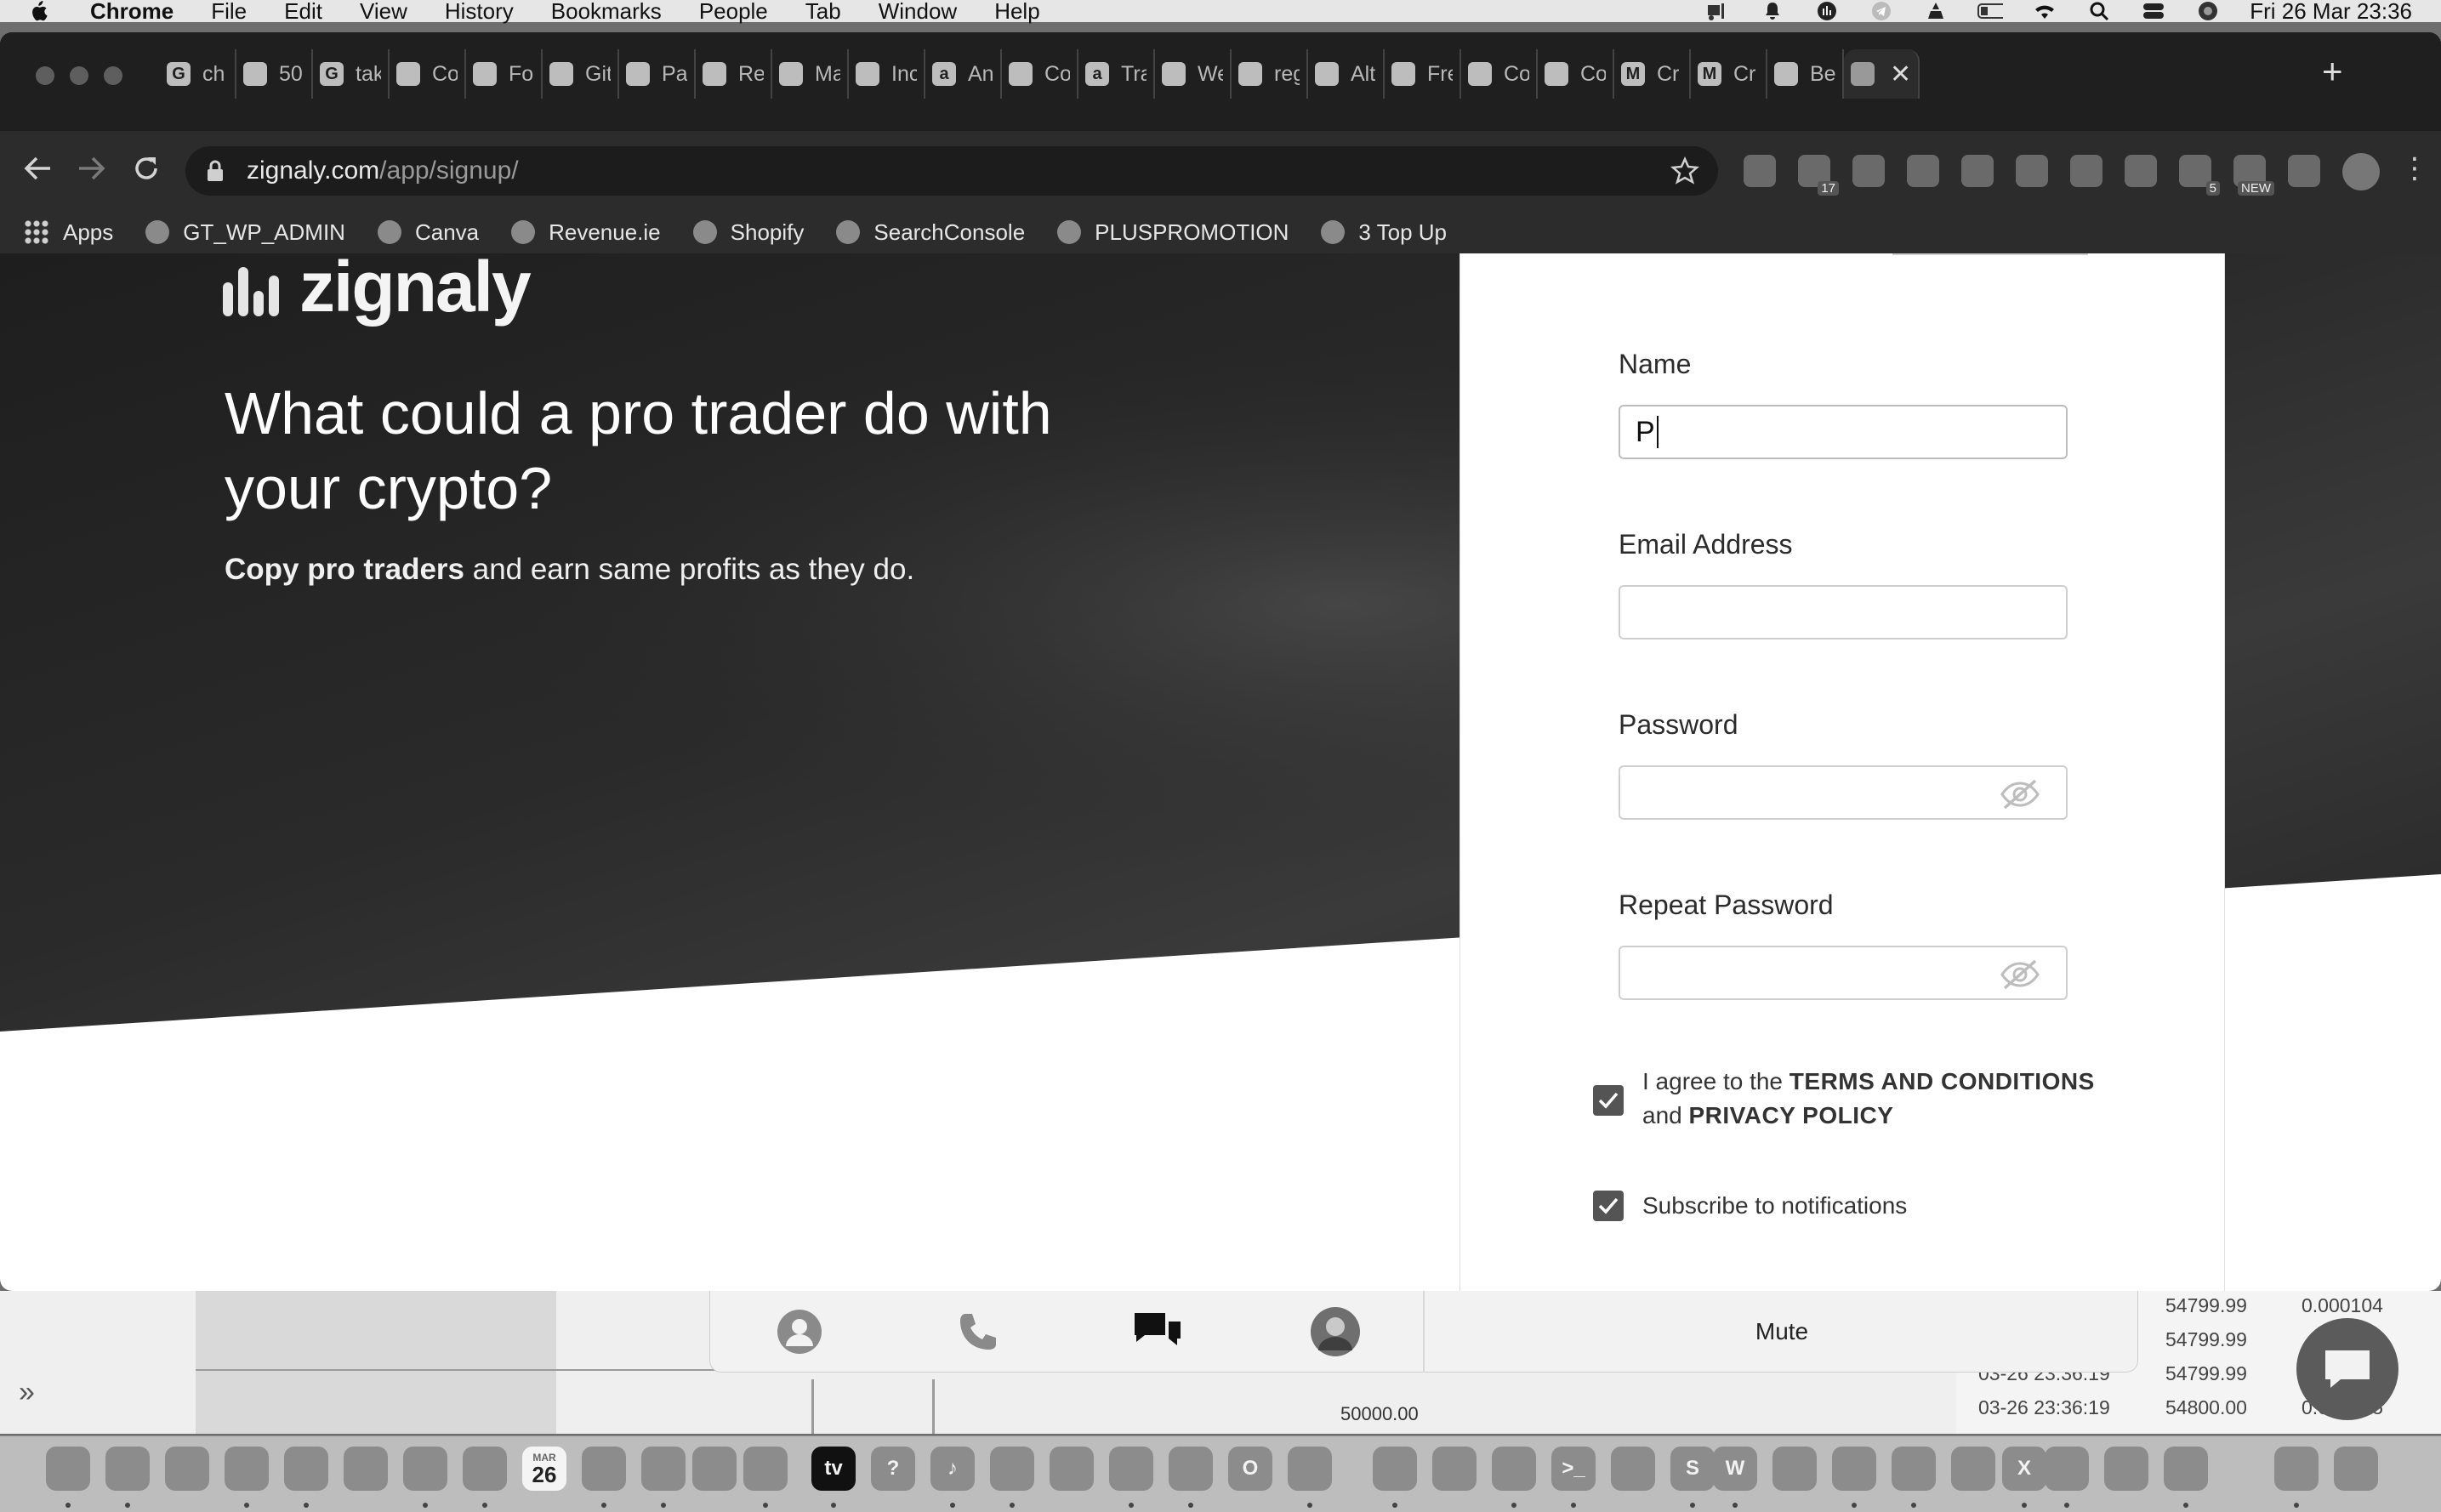 The image size is (2441, 1512). I want to click on safari-icon, so click(187, 1469).